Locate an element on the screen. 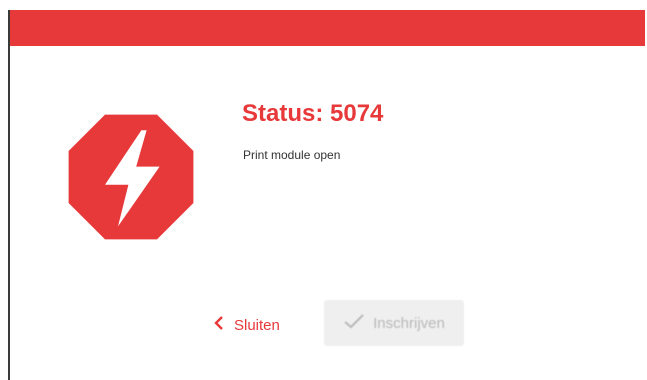 This screenshot has width=647, height=380. confirm-button: Inschrijven is located at coordinates (394, 323).